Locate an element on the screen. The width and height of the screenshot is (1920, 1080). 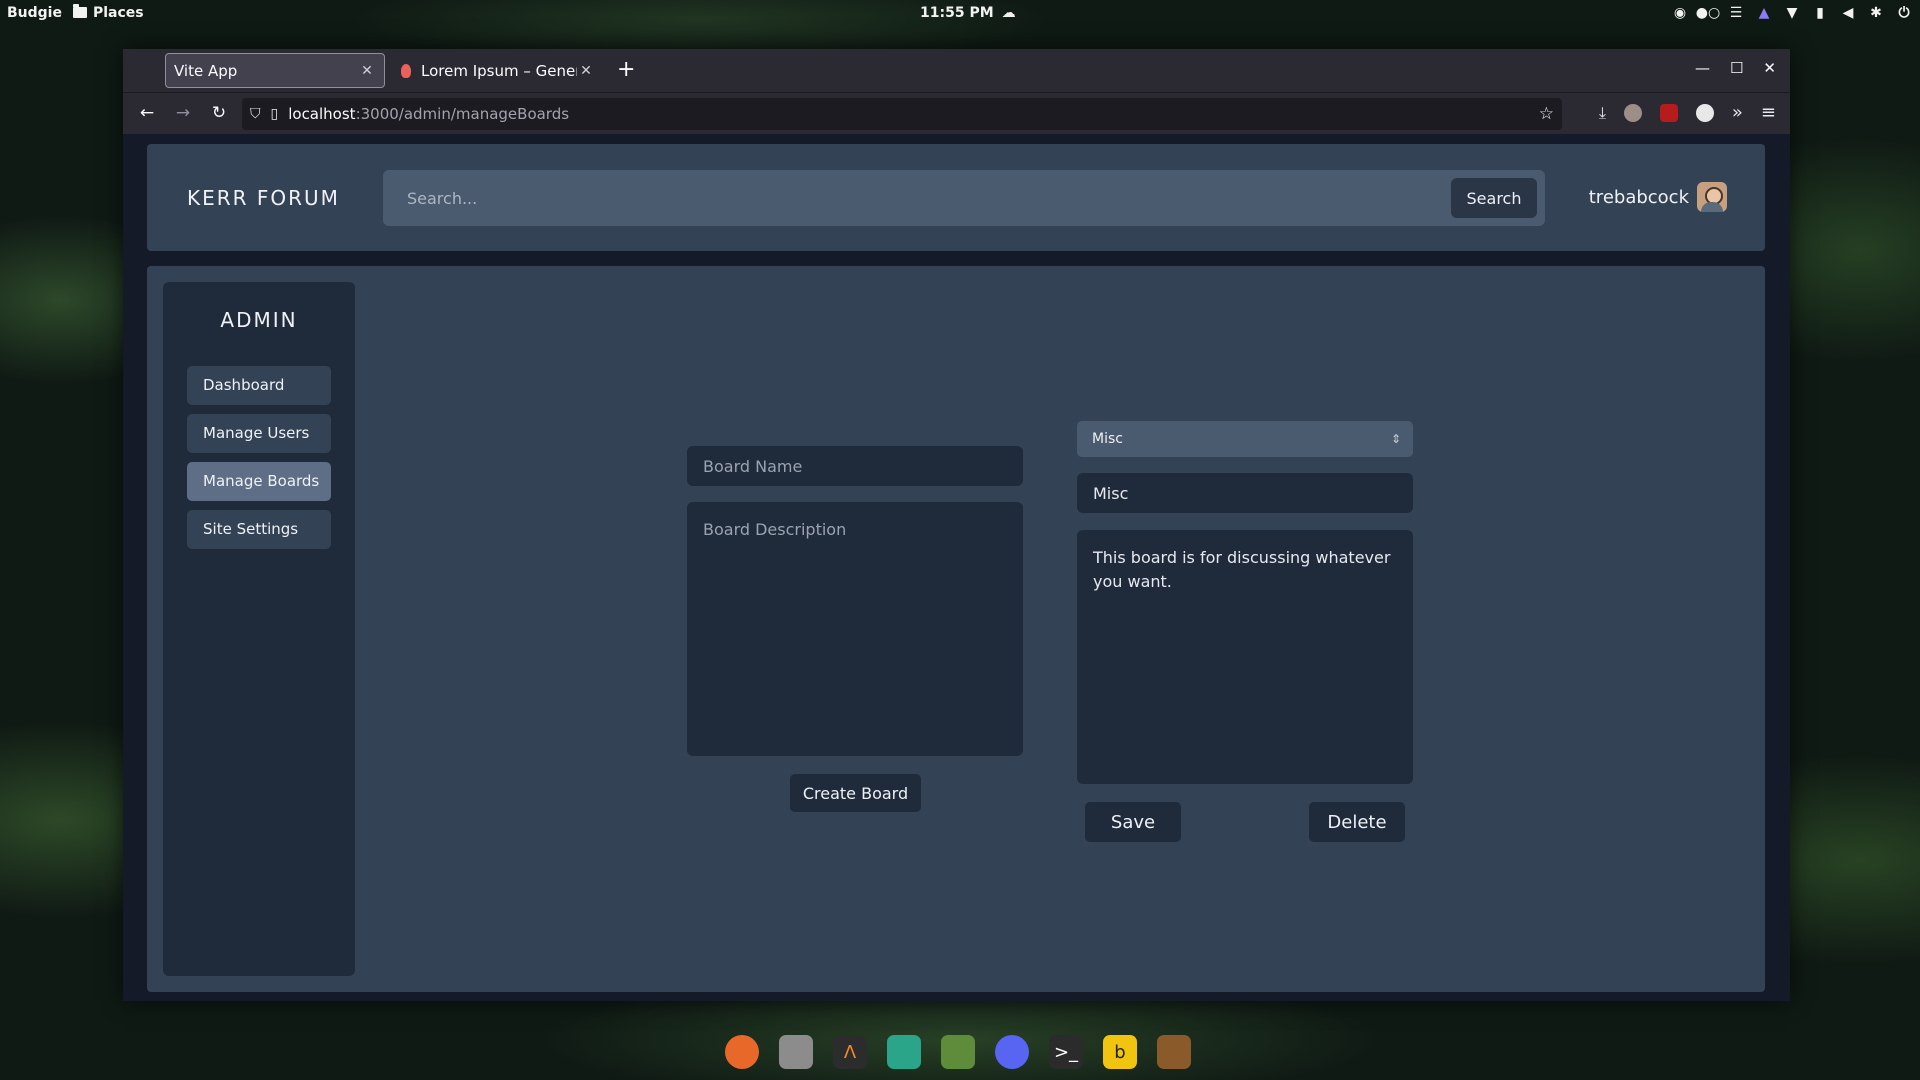
reload-icon: ↻ is located at coordinates (219, 113).